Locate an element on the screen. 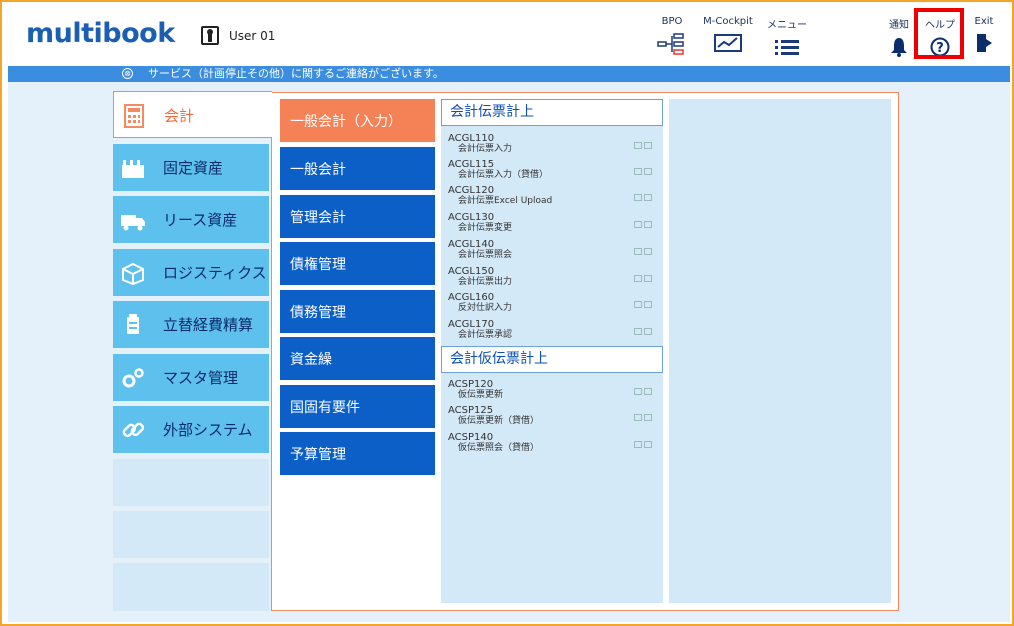 The height and width of the screenshot is (626, 1014). menu-entry: ACGL120 会計伝票Excel Upload is located at coordinates (553, 196).